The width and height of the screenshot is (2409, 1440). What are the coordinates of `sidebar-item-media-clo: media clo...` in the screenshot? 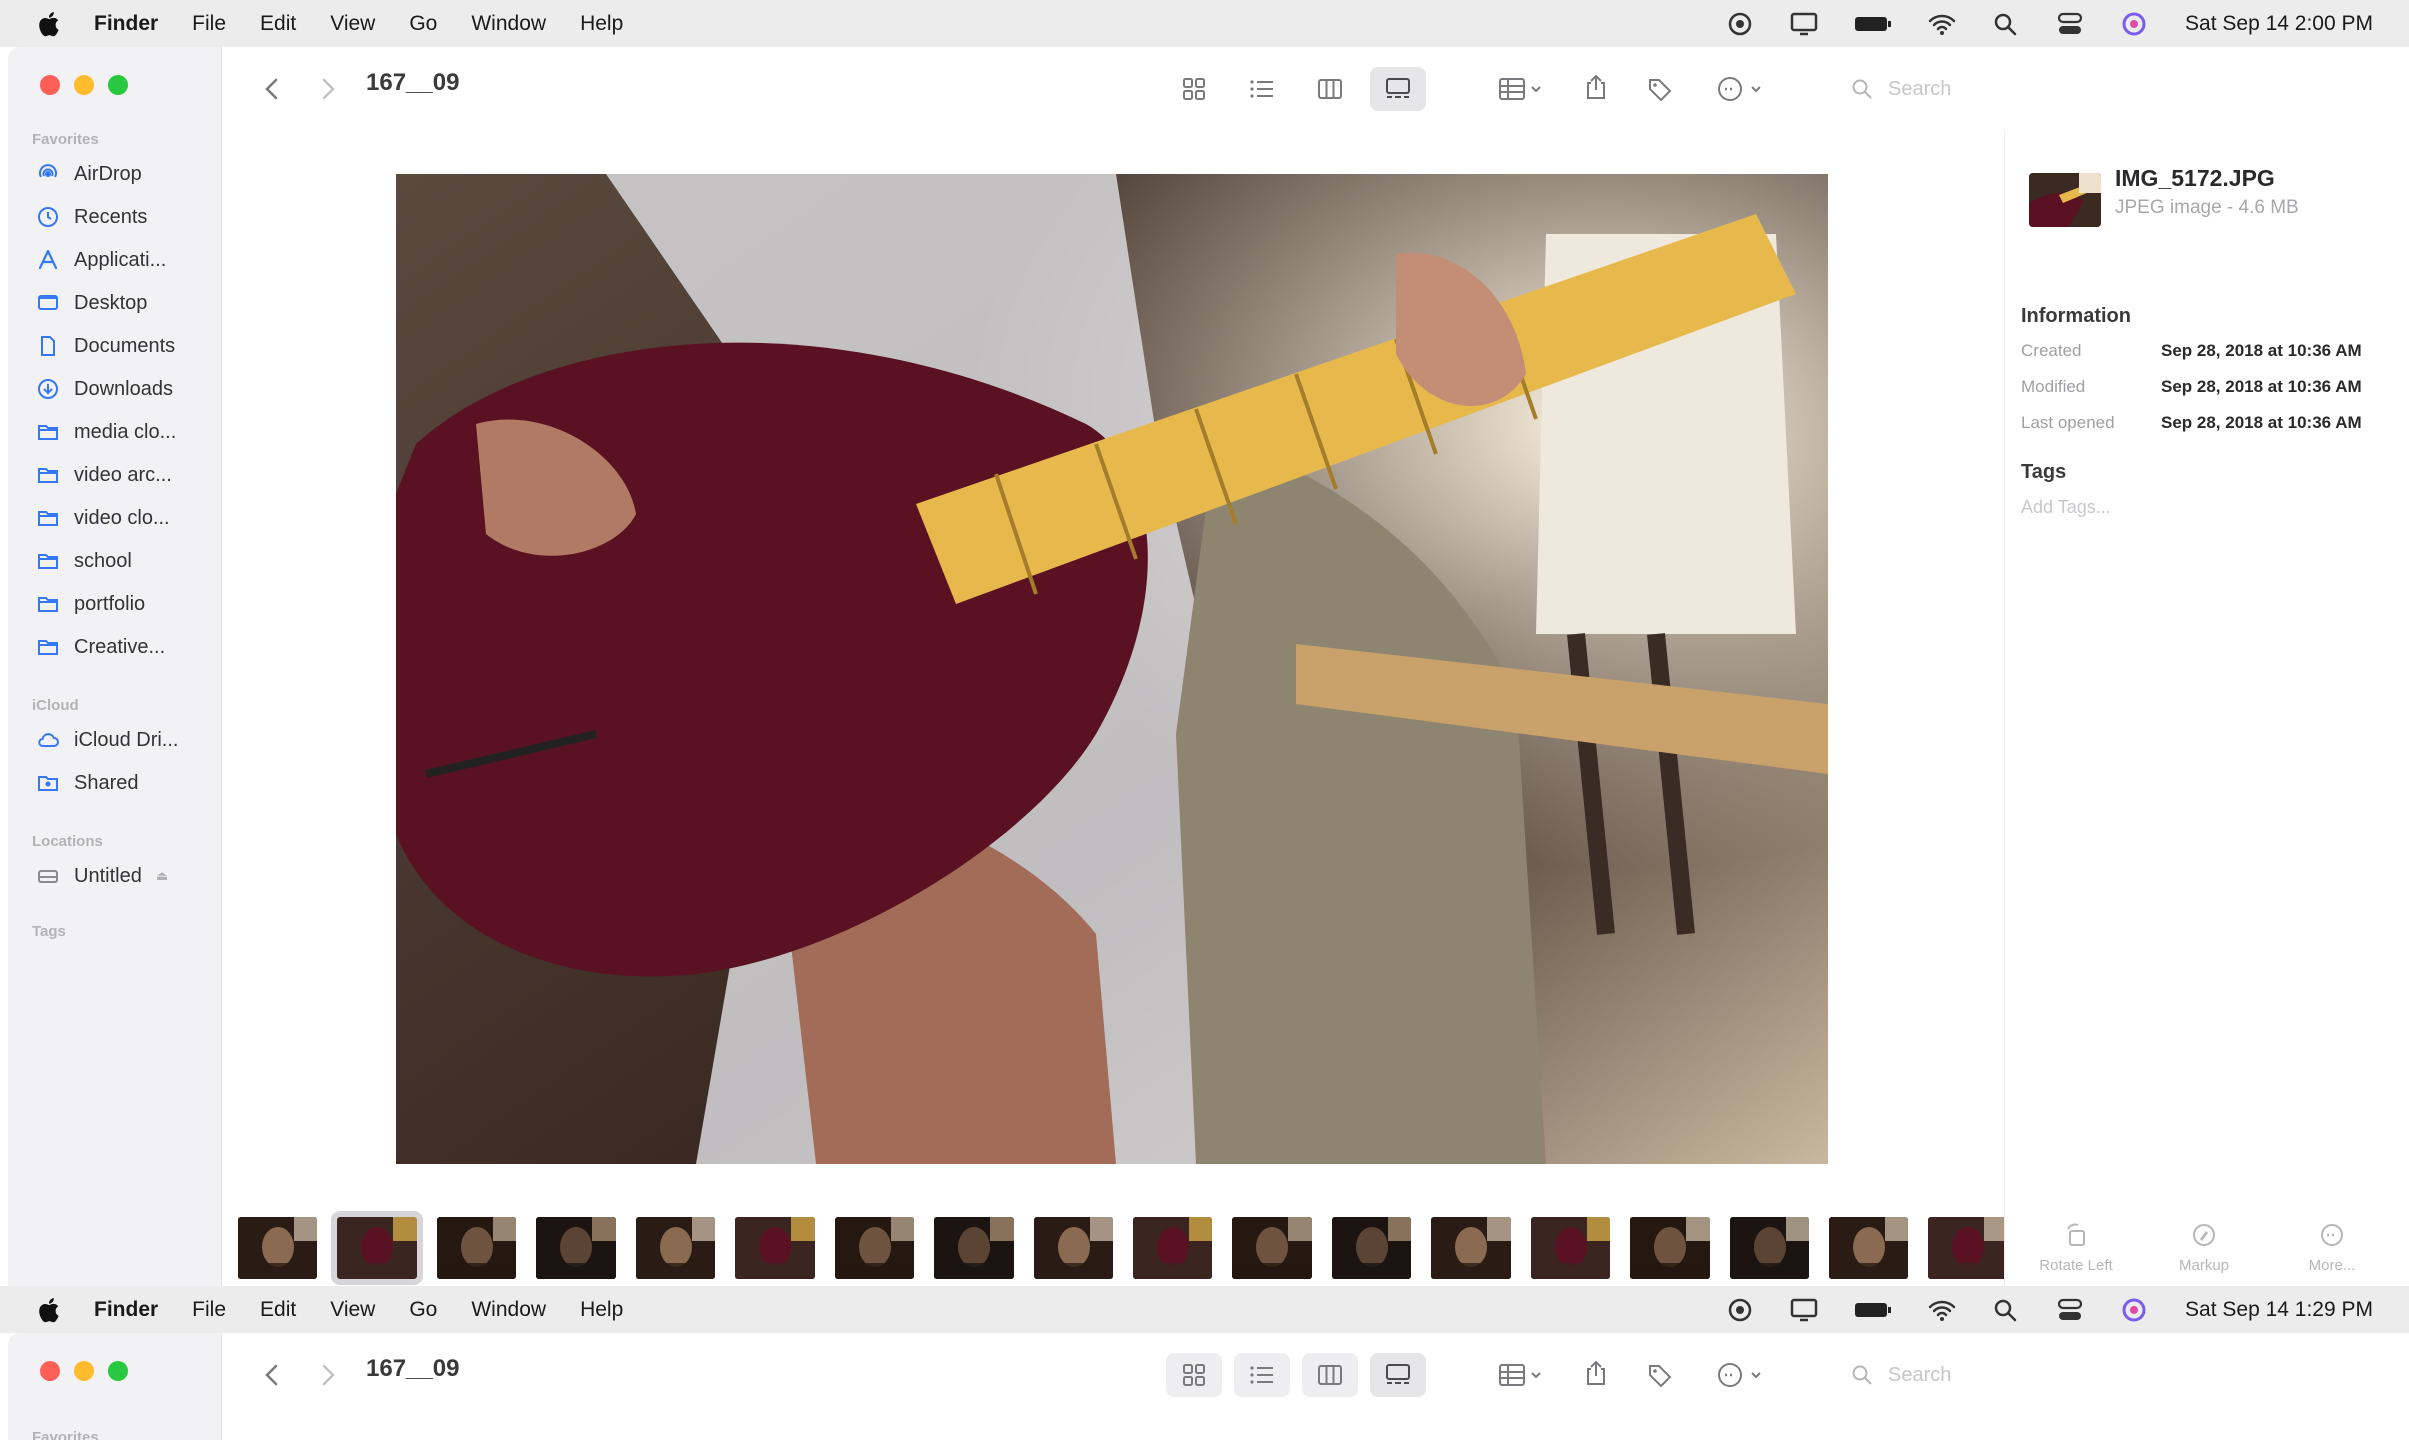 It's located at (124, 432).